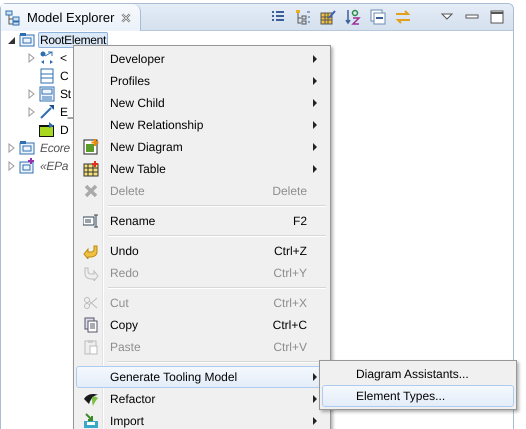  Describe the element at coordinates (64, 76) in the screenshot. I see `tree-item: C` at that location.